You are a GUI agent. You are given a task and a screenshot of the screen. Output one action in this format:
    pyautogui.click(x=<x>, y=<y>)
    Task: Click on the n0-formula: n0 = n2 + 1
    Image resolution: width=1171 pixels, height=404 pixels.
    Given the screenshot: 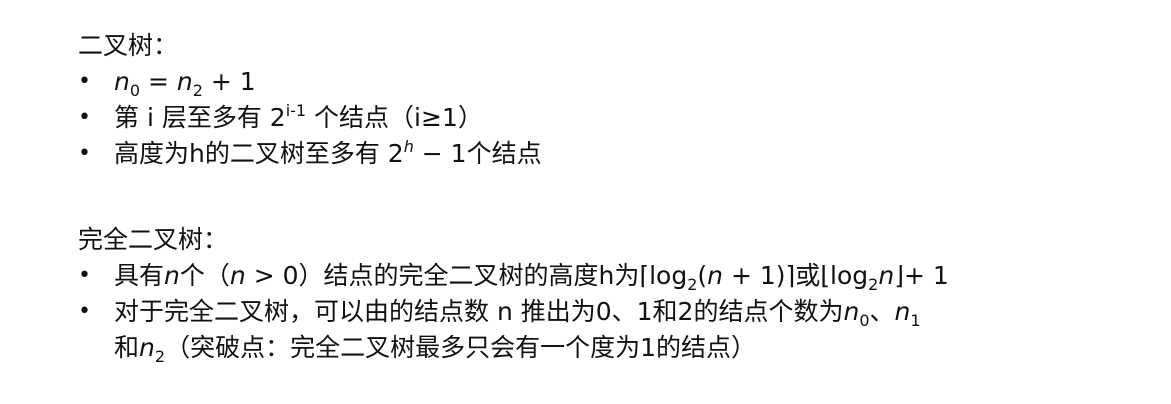 What is the action you would take?
    pyautogui.click(x=185, y=83)
    